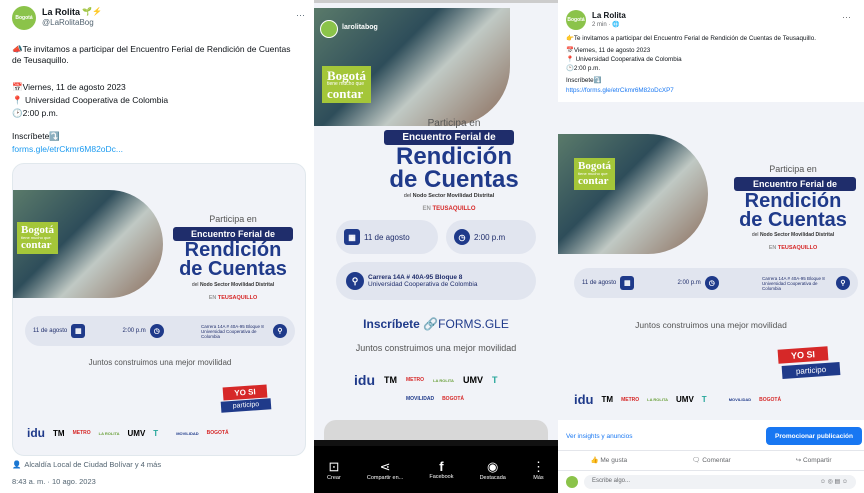 Image resolution: width=864 pixels, height=493 pixels. What do you see at coordinates (803, 355) in the screenshot?
I see `yosi-badge: YO SI` at bounding box center [803, 355].